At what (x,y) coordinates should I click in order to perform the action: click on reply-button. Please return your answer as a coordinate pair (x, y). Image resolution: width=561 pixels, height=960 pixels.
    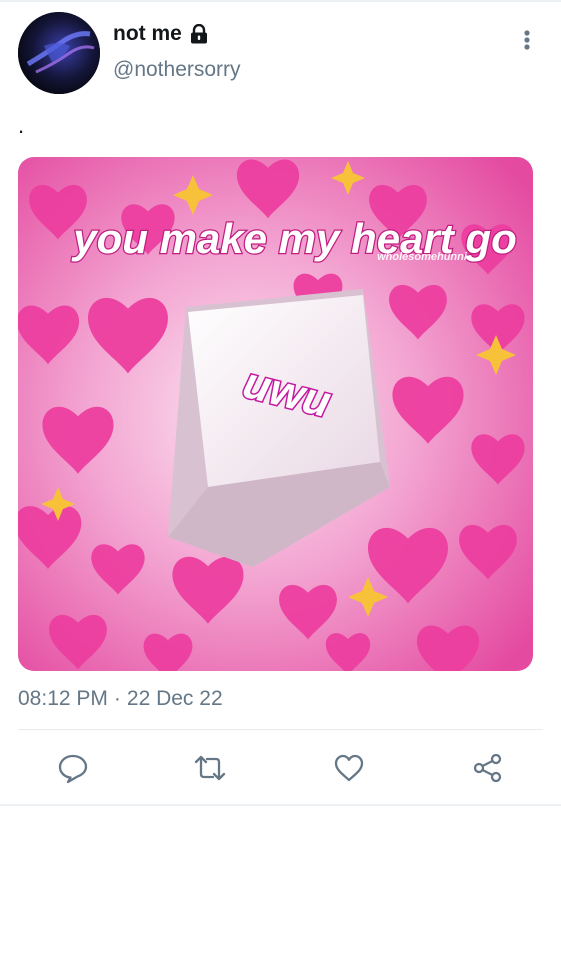
    Looking at the image, I should click on (73, 768).